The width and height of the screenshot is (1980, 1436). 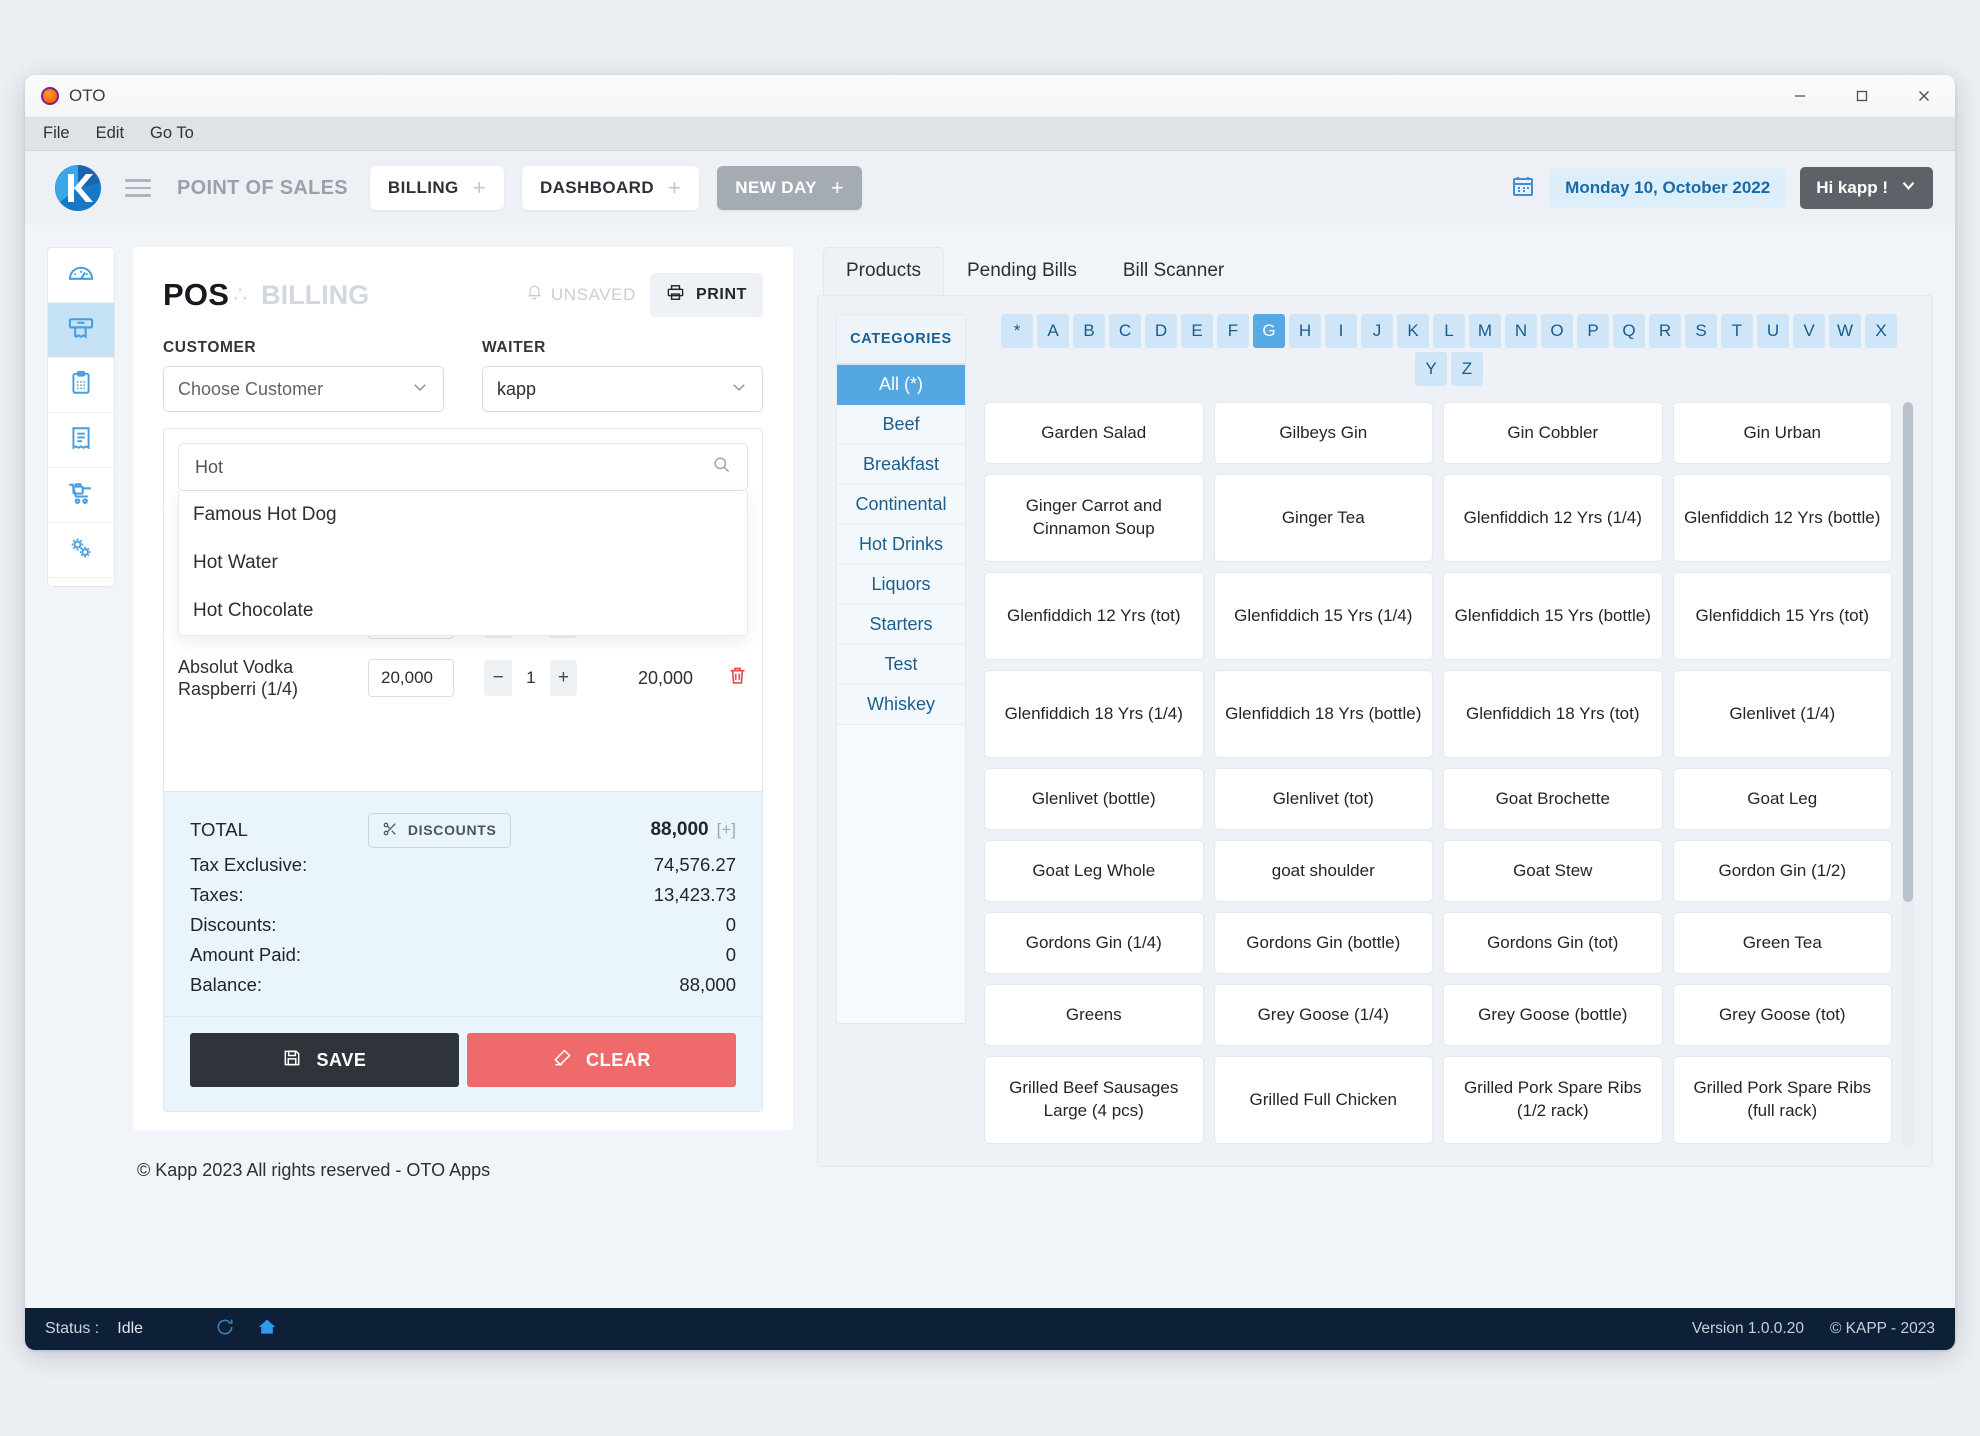 I want to click on sidebar-item-dashboard, so click(x=81, y=275).